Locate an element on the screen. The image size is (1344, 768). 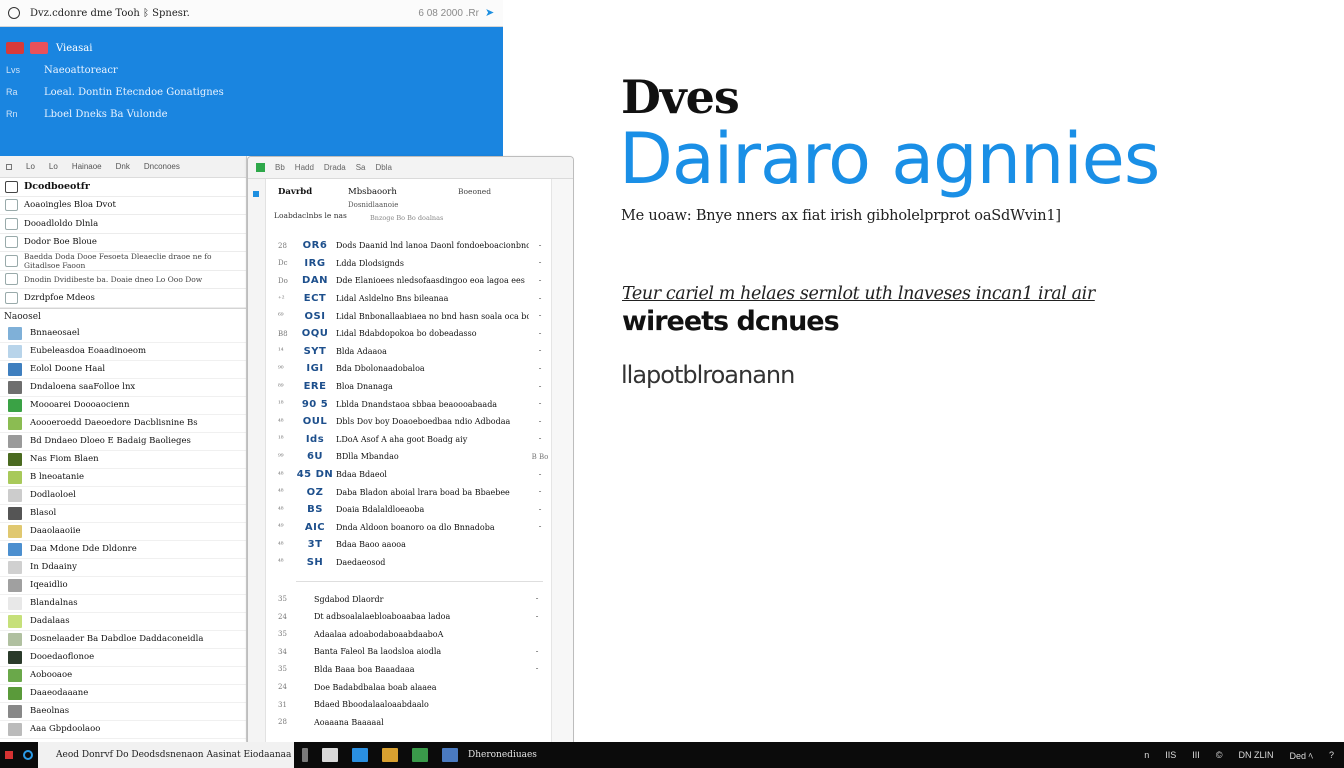
toolbar-item: Dnconoes is located at coordinates (162, 166).